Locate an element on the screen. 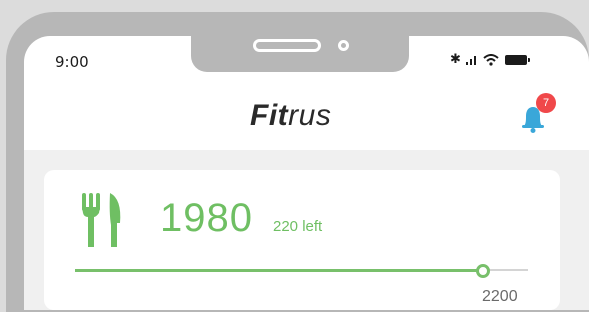 The width and height of the screenshot is (589, 312). brand-rus: rus is located at coordinates (310, 115).